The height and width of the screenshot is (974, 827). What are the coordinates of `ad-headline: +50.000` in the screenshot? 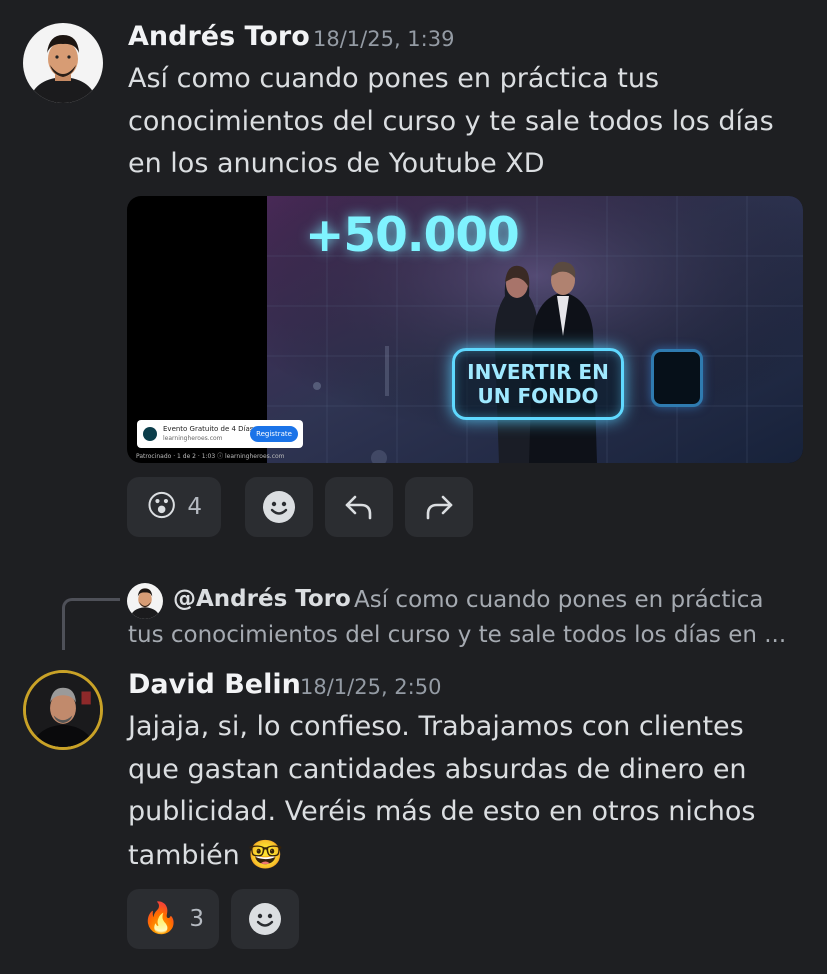 It's located at (412, 235).